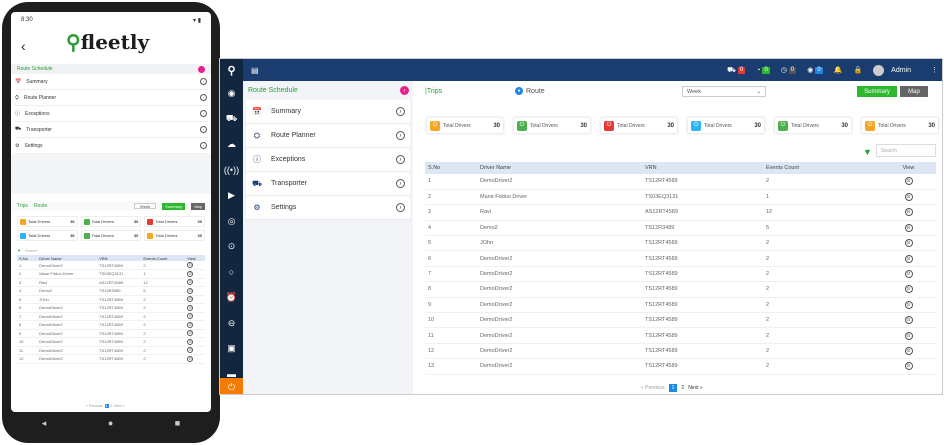 This screenshot has width=944, height=445. What do you see at coordinates (174, 206) in the screenshot?
I see `phone-summary-button: Summary` at bounding box center [174, 206].